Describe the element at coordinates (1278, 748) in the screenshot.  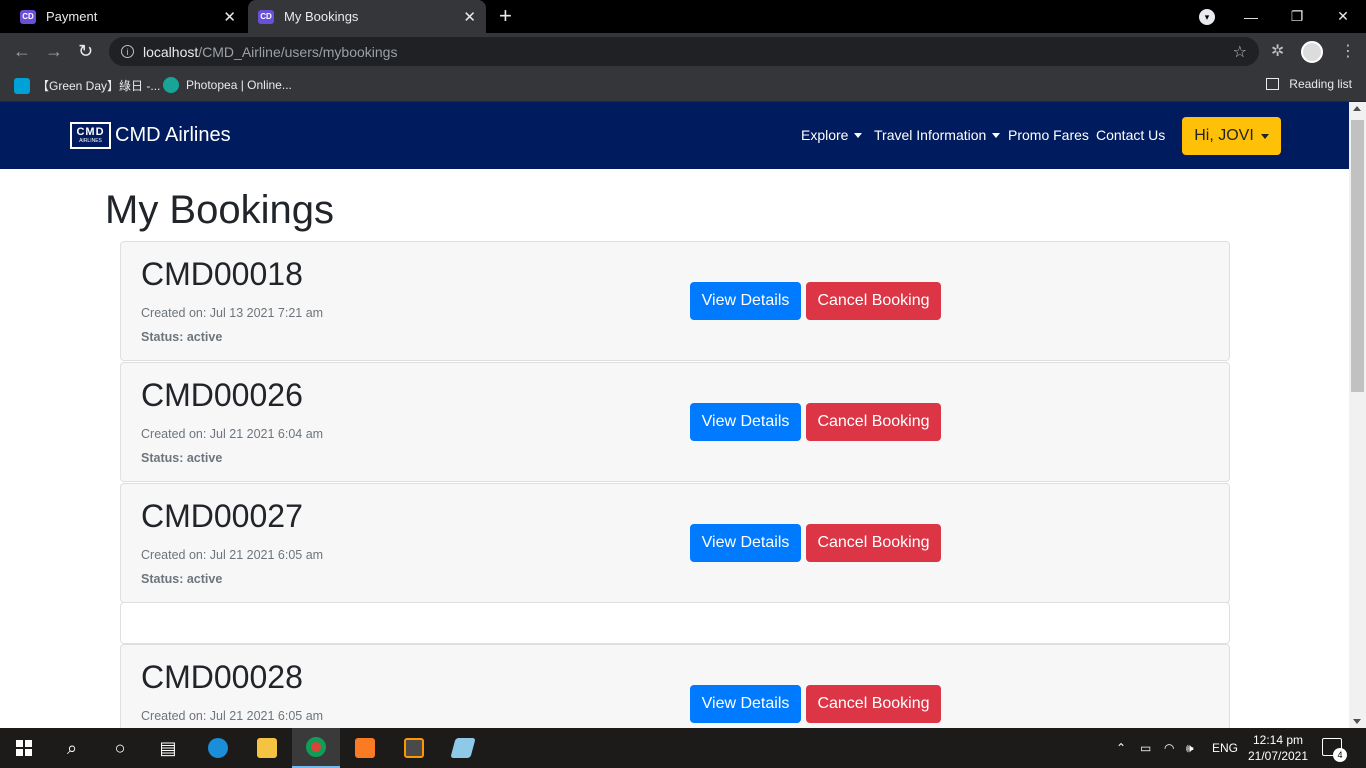
I see `system-clock: 12:14 pm 21/07/2021` at that location.